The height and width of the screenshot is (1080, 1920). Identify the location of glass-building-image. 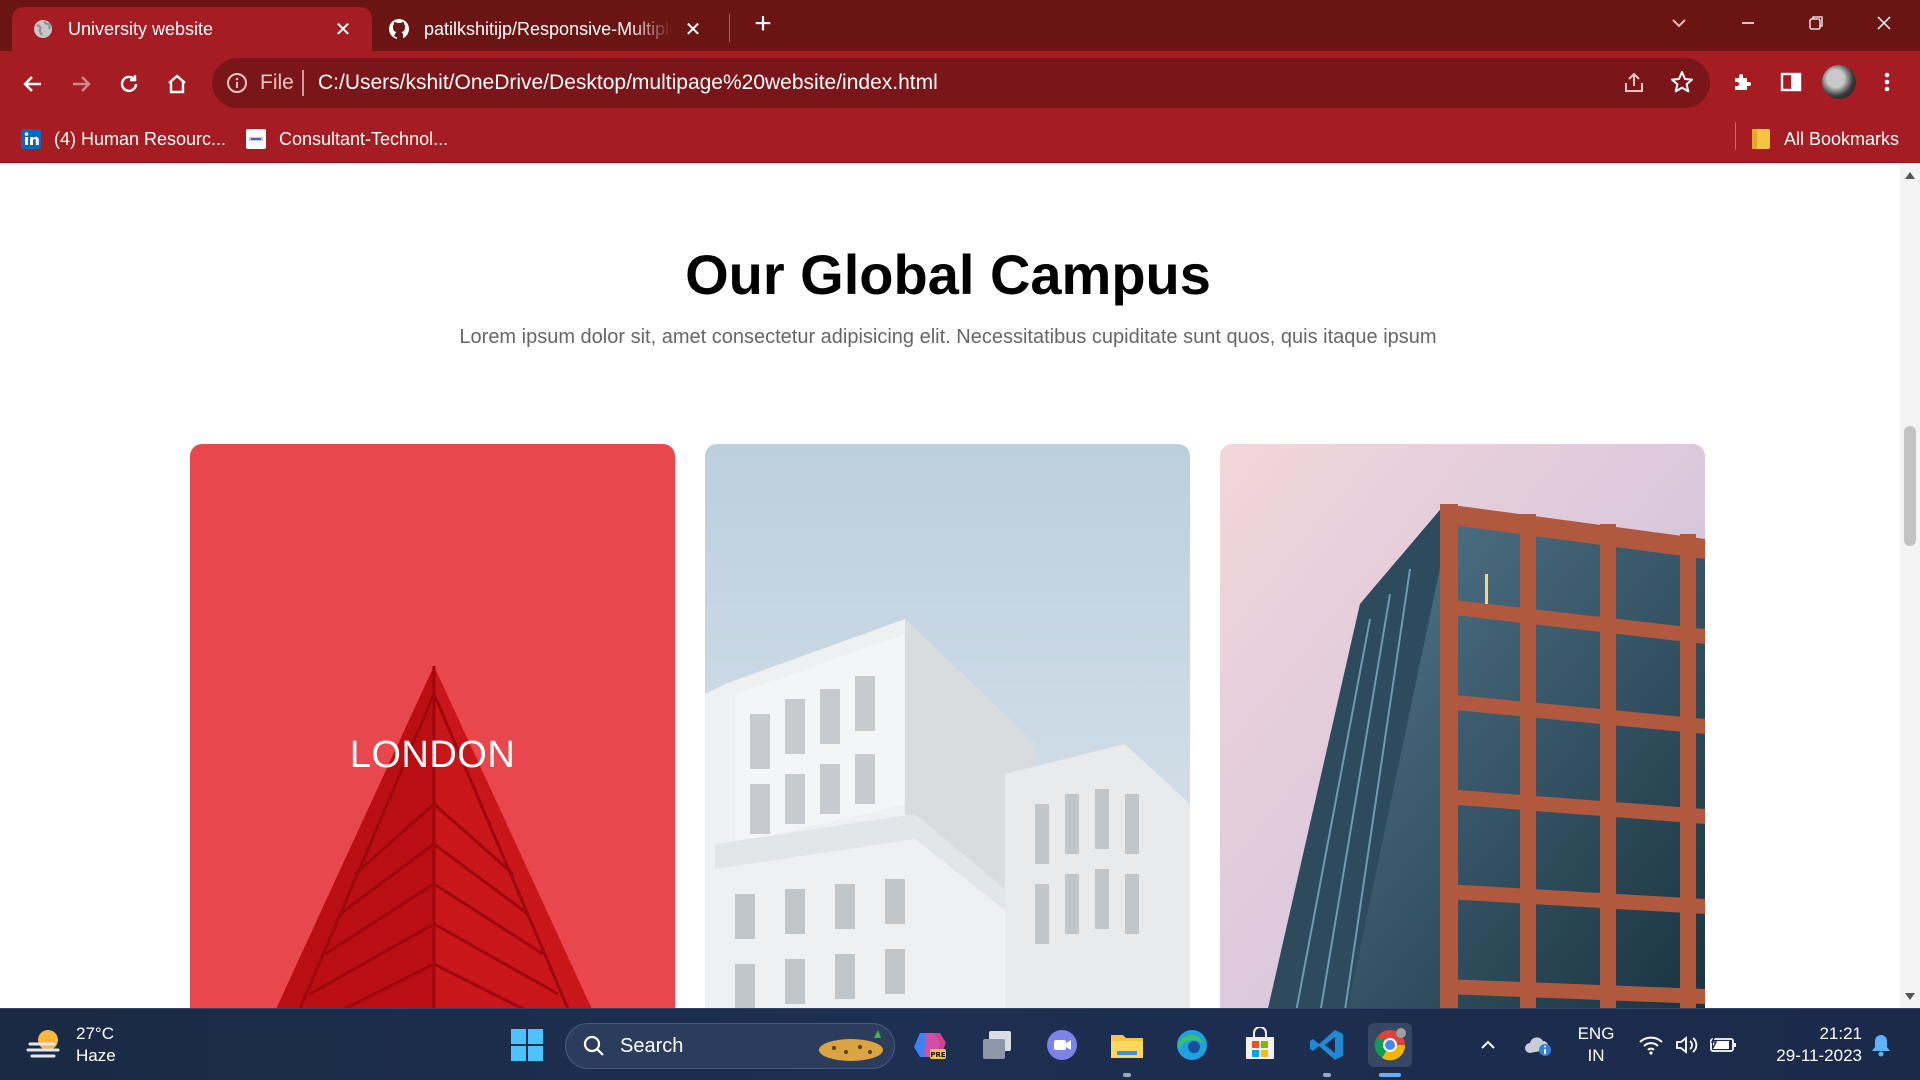
(1462, 726).